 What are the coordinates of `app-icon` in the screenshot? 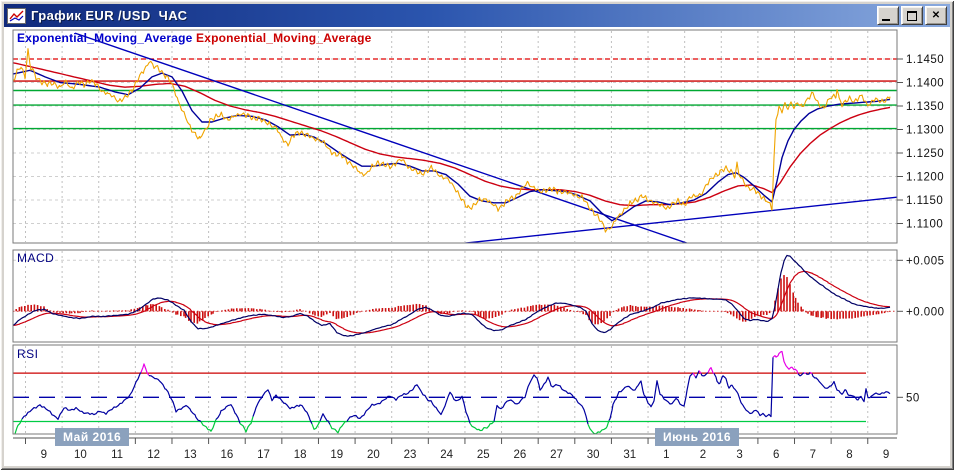 It's located at (16, 15).